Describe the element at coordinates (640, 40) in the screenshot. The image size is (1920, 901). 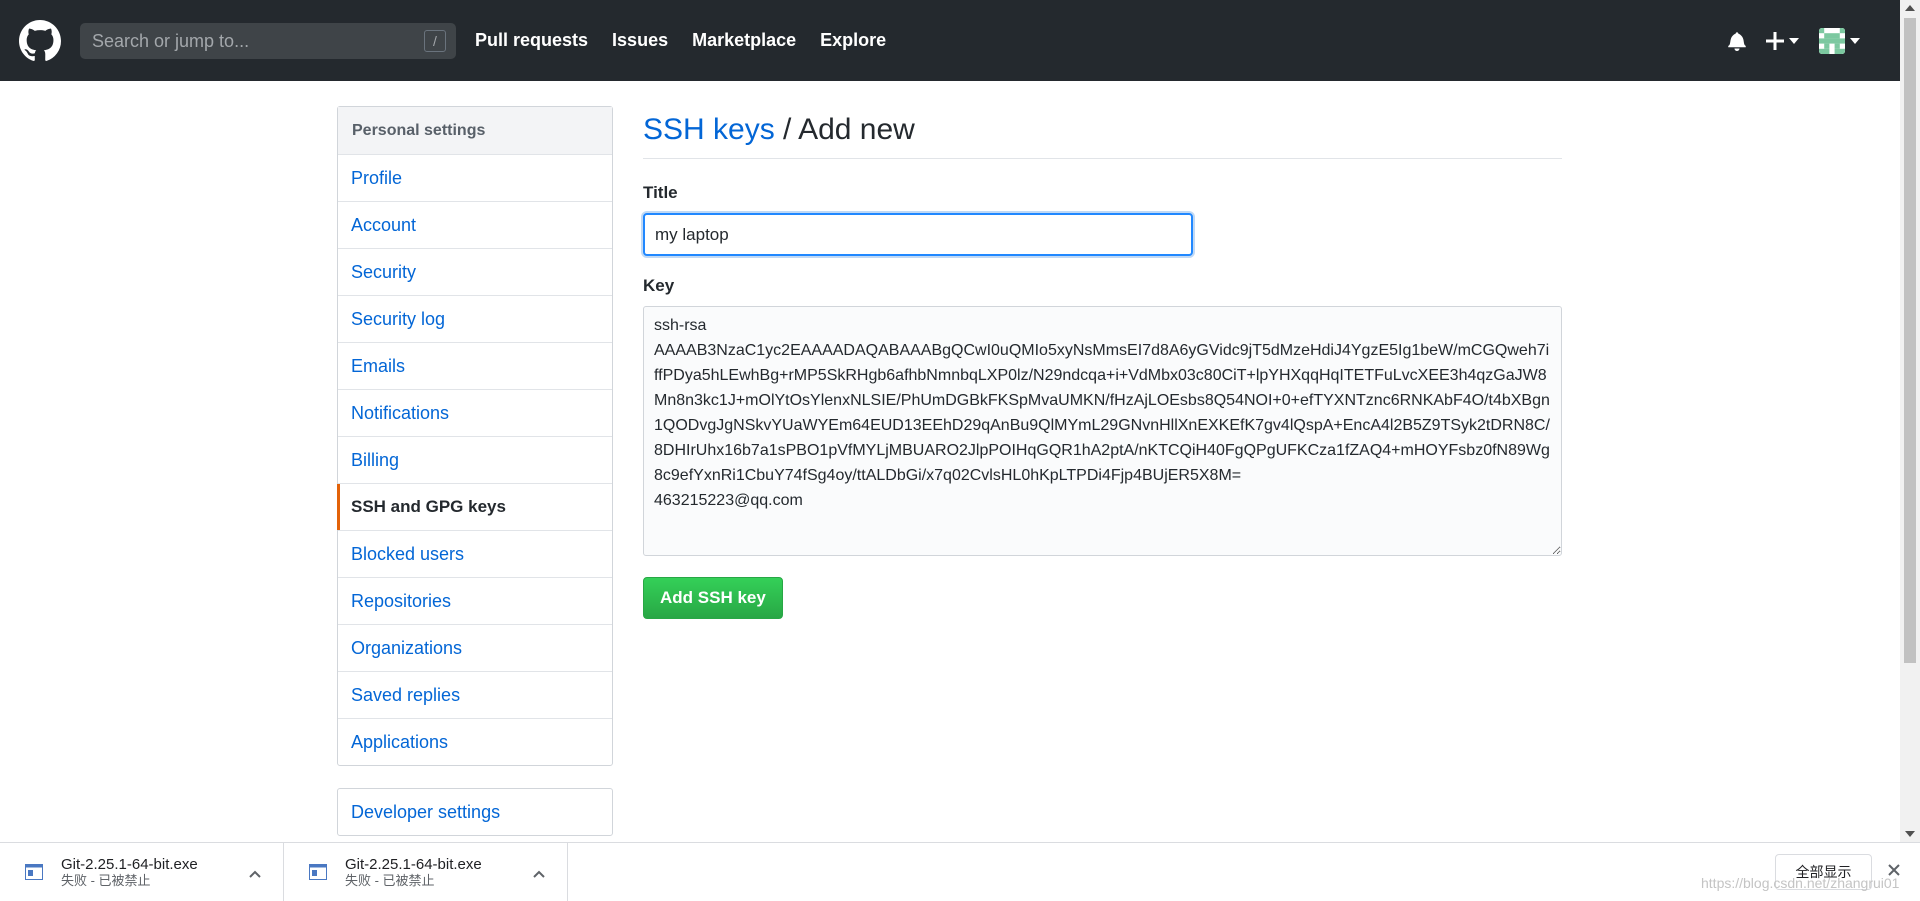
I see `nav-issues: Issues` at that location.